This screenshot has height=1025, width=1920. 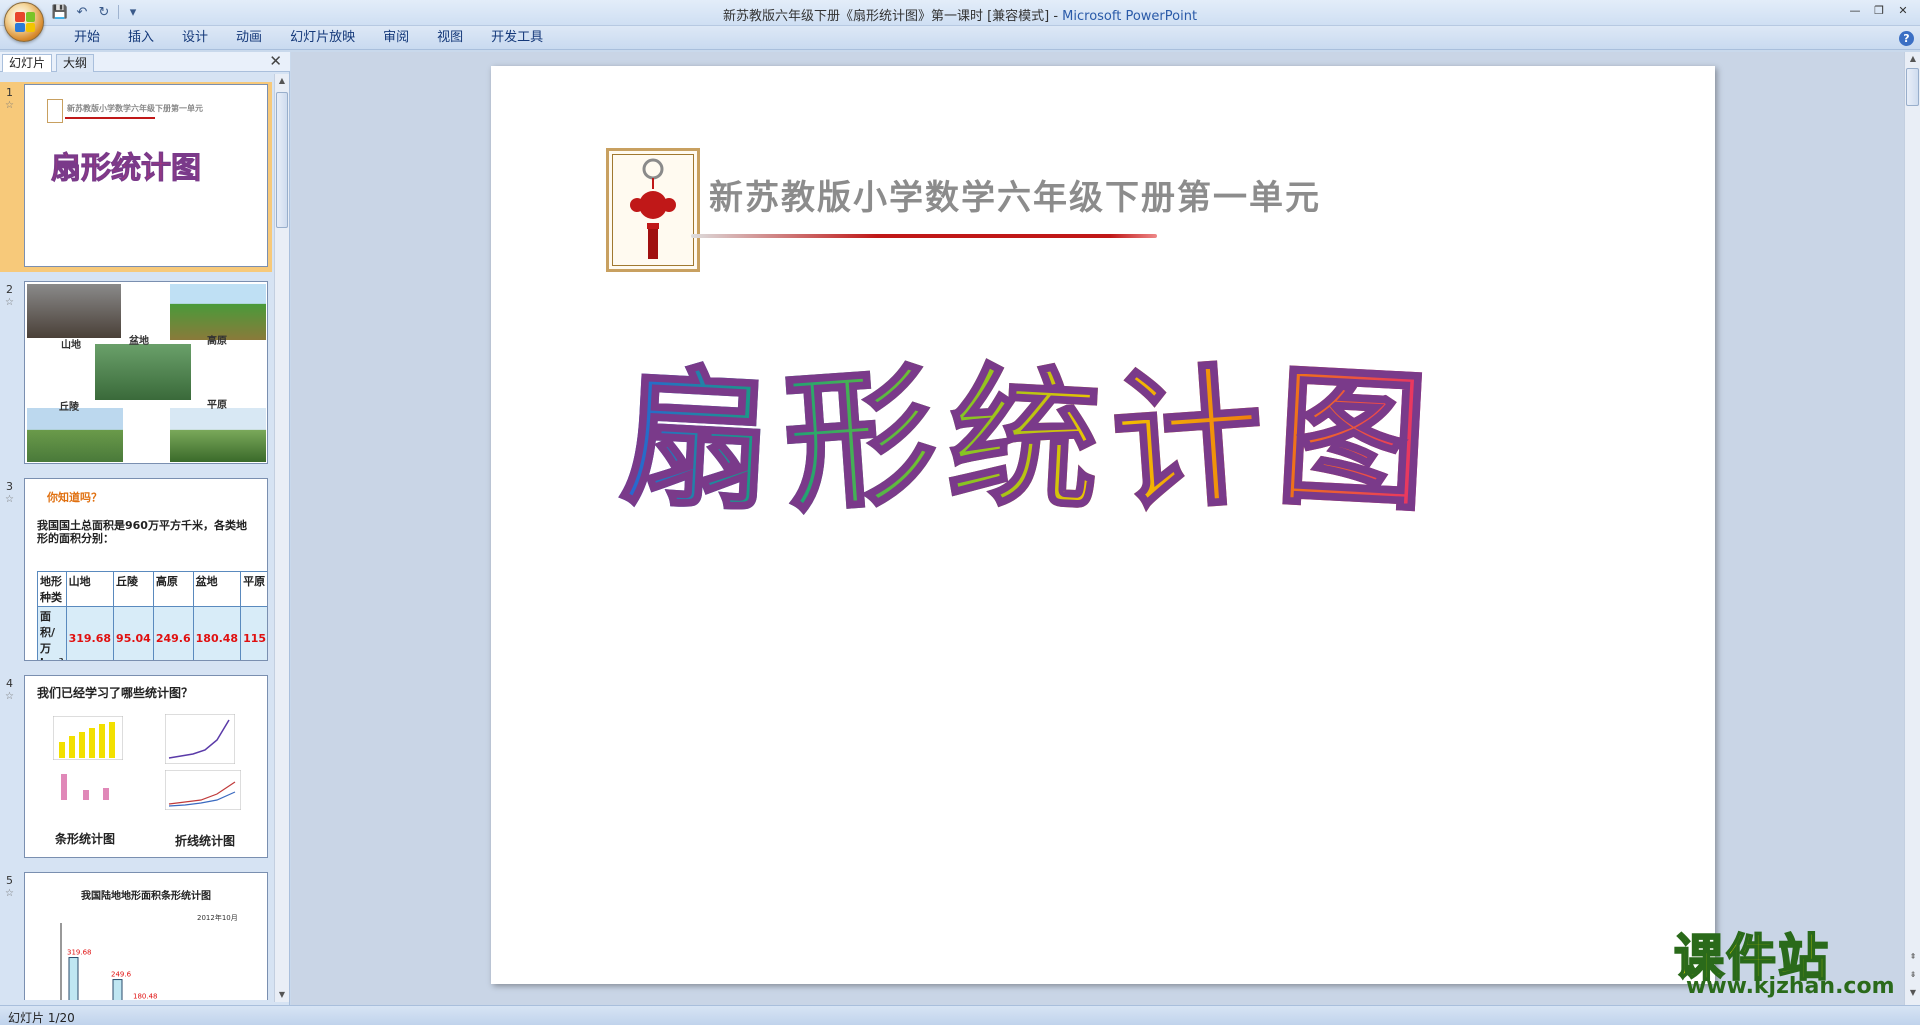 What do you see at coordinates (121, 975) in the screenshot?
I see `bar-value-label: 249.6` at bounding box center [121, 975].